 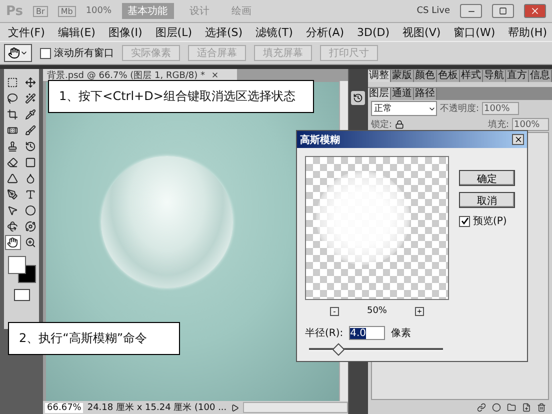 What do you see at coordinates (334, 311) in the screenshot?
I see `zoom-out-button: -` at bounding box center [334, 311].